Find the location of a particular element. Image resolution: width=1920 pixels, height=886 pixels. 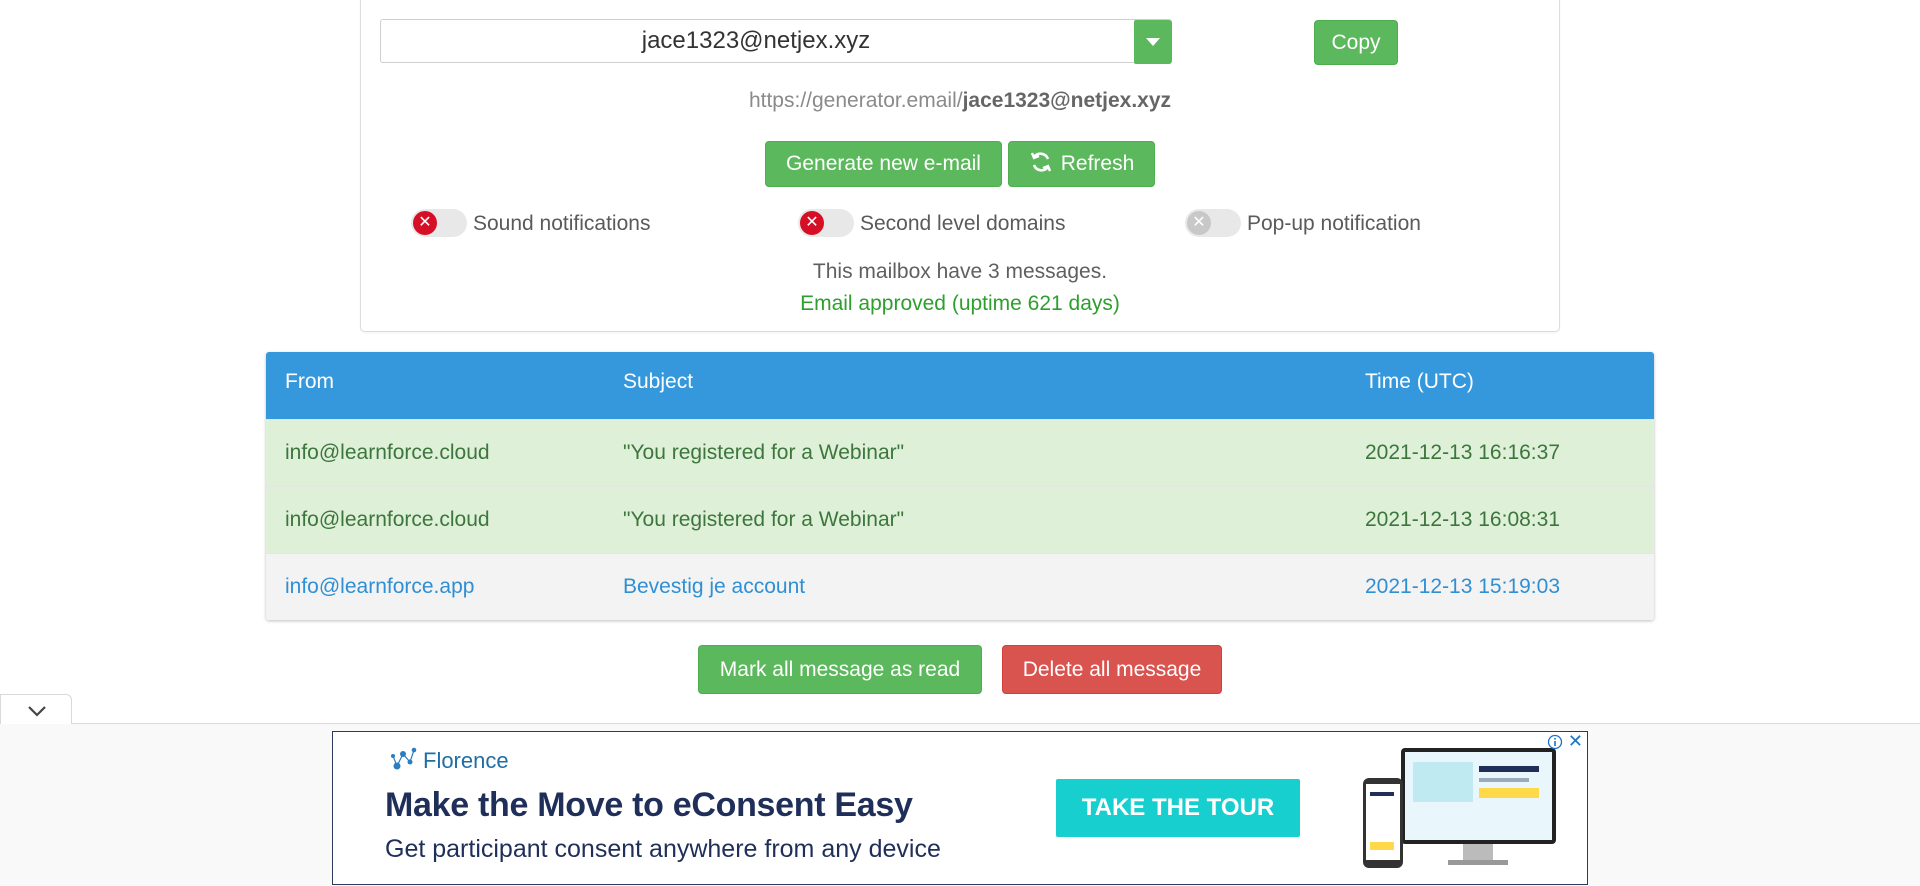

sound-notifications-label: Sound notifications is located at coordinates (562, 223).